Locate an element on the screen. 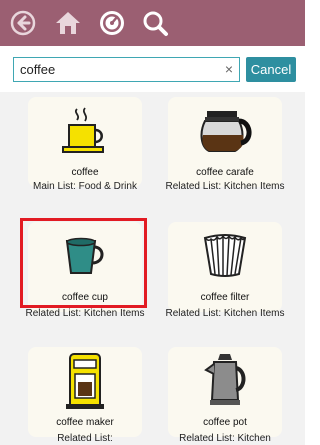  result-label: coffee maker is located at coordinates (85, 422).